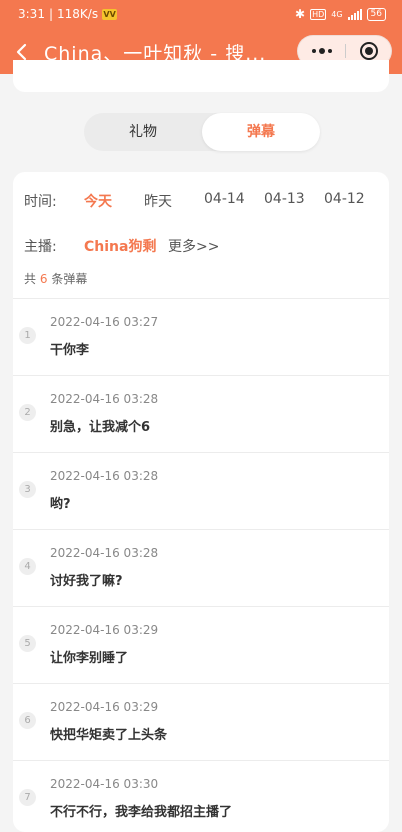 This screenshot has width=402, height=832. What do you see at coordinates (109, 735) in the screenshot?
I see `message-text: 快把华矩卖了上头条` at bounding box center [109, 735].